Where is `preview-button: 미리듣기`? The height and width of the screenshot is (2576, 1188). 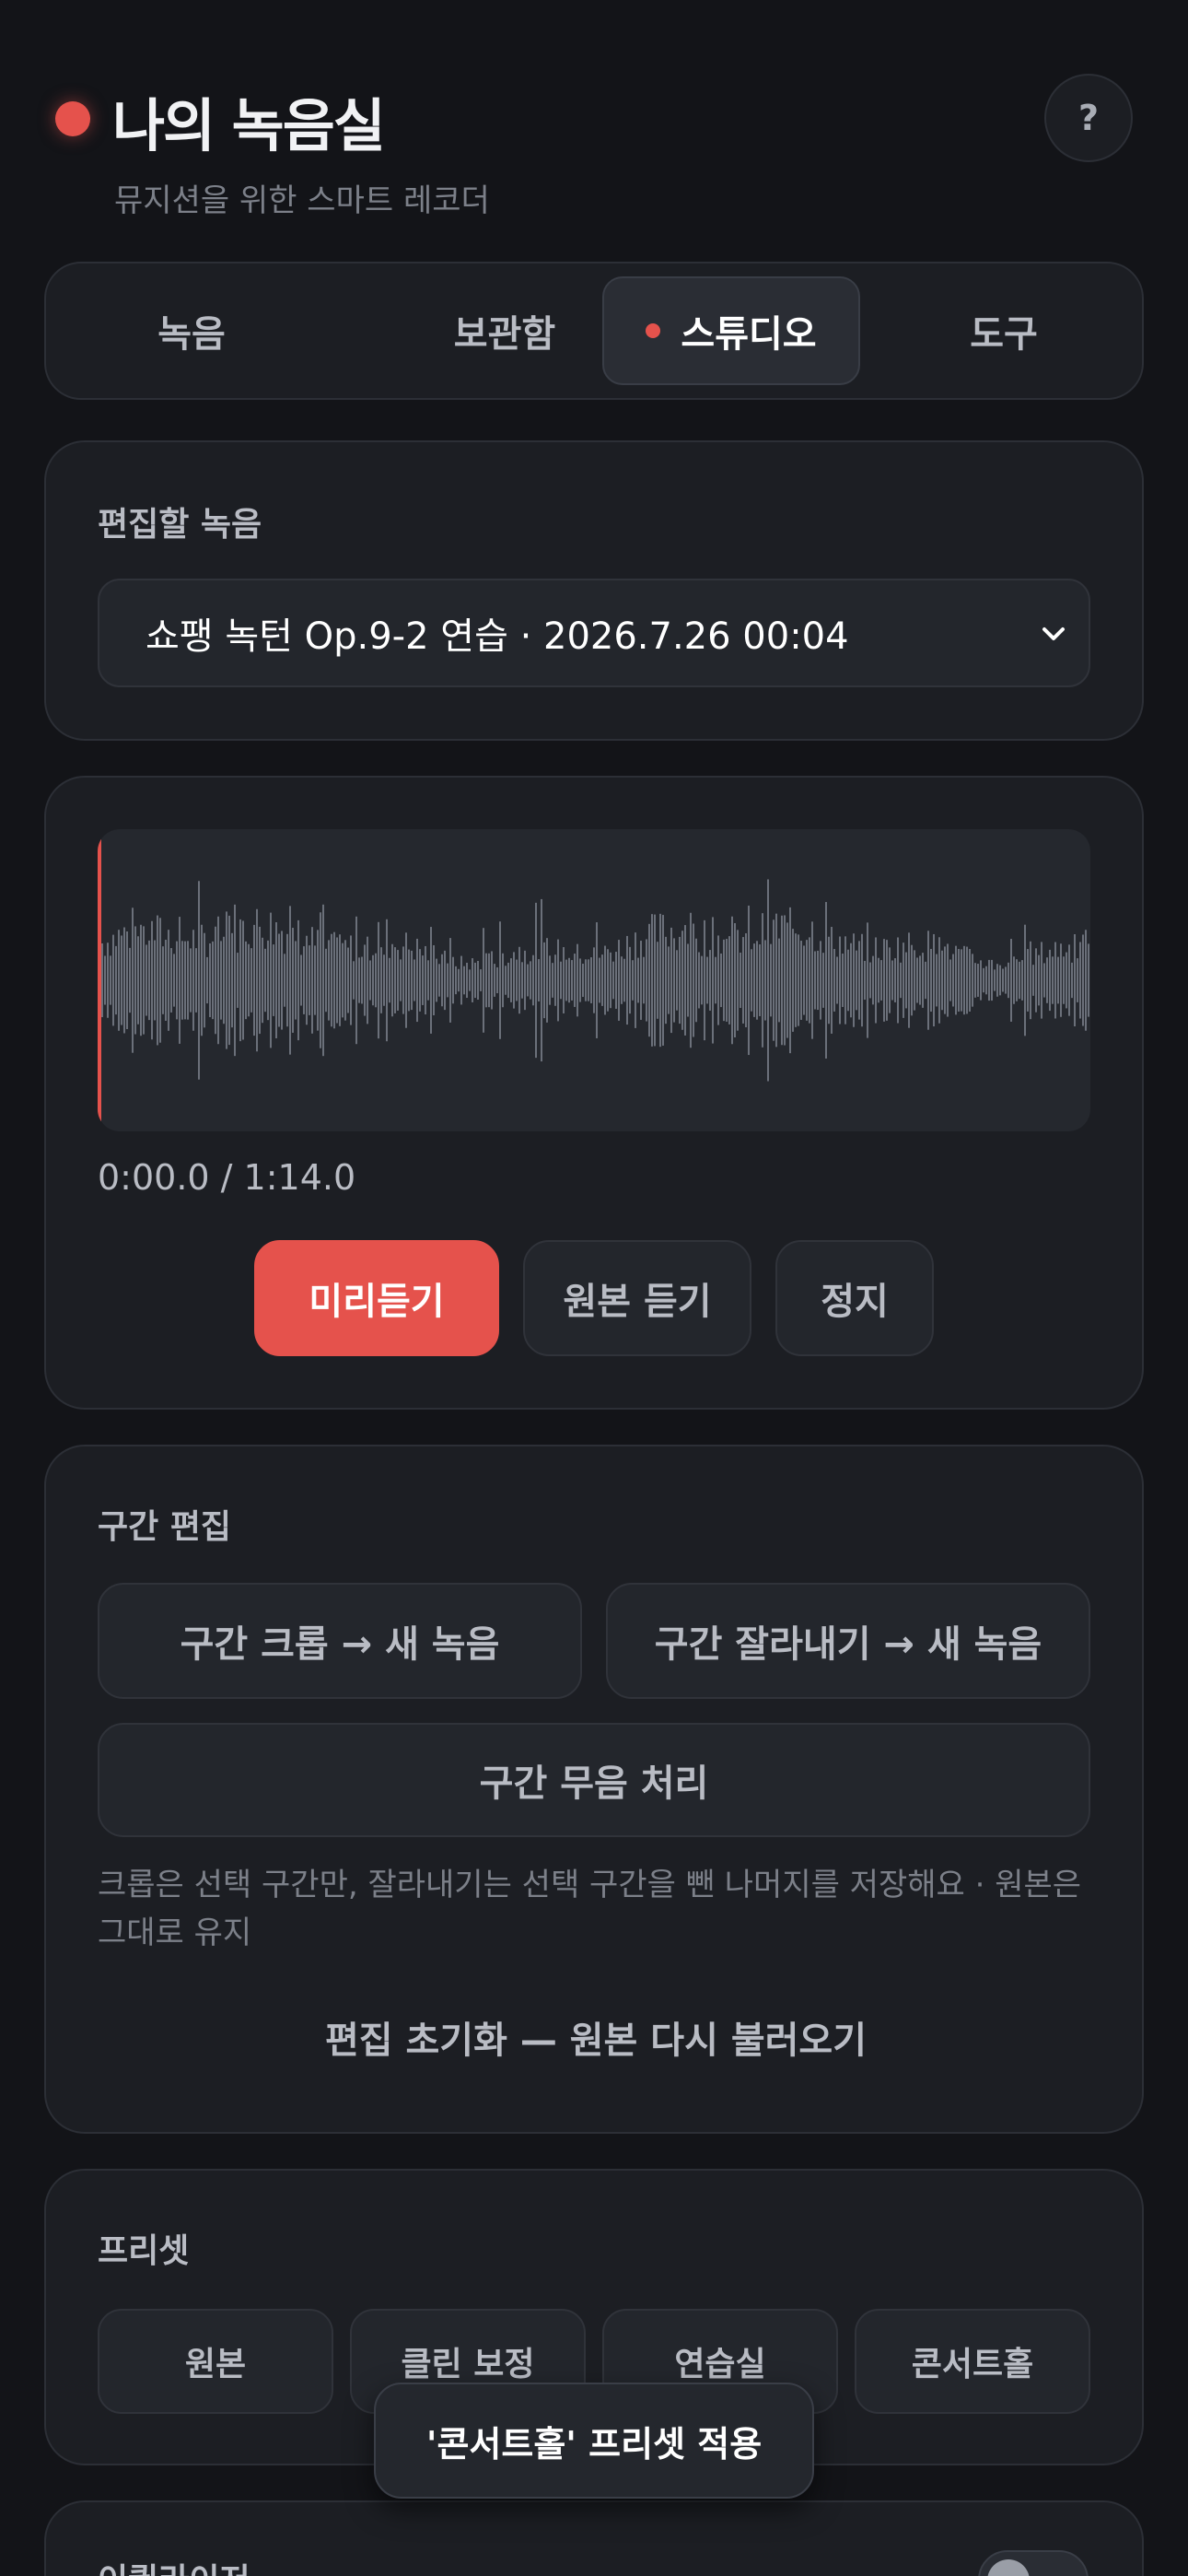 preview-button: 미리듣기 is located at coordinates (376, 1298).